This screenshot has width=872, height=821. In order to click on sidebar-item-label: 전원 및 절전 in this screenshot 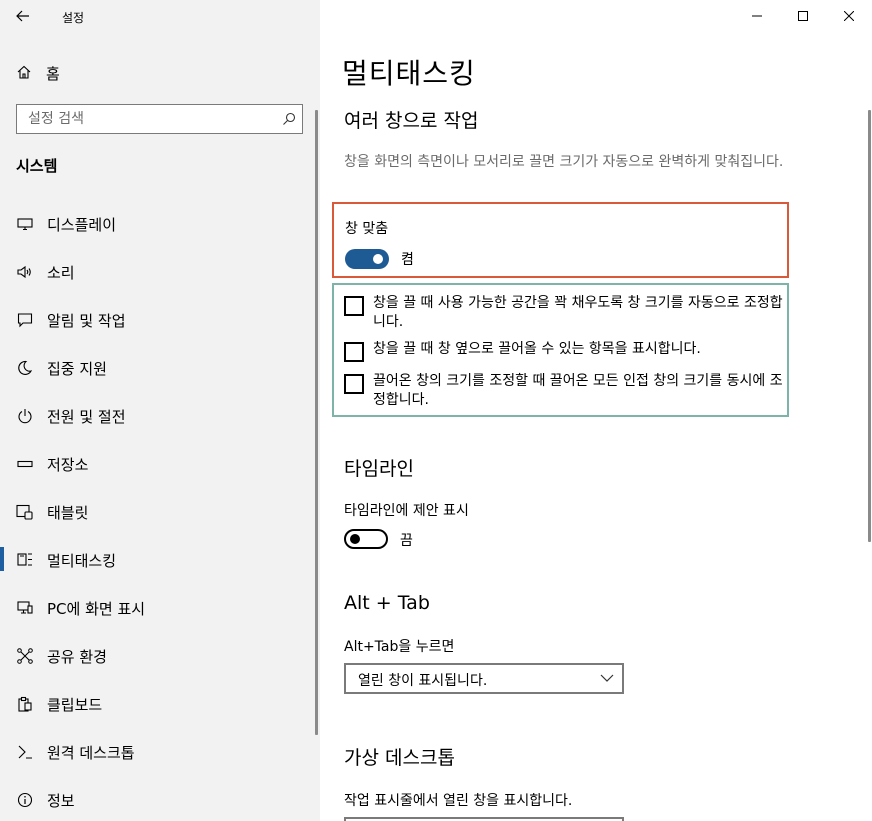, I will do `click(86, 417)`.